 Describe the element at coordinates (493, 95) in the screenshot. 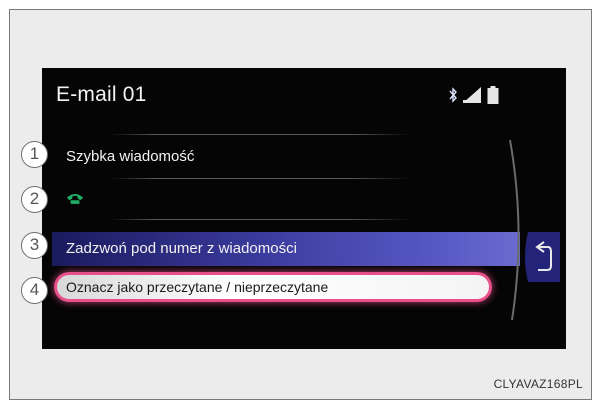

I see `battery-icon` at that location.